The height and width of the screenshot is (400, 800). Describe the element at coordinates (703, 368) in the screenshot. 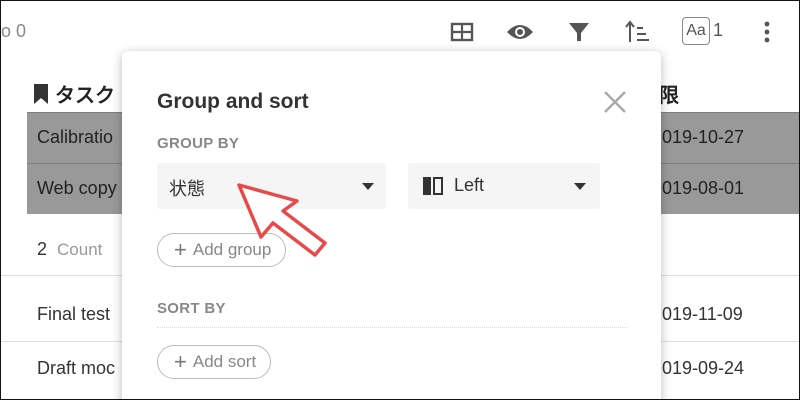

I see `task-date: 019-09-24` at that location.